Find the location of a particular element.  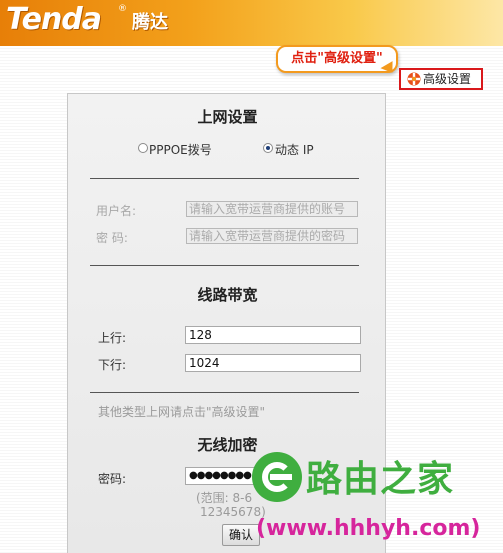

header-banner: Tenda ® 腾达 is located at coordinates (251, 23).